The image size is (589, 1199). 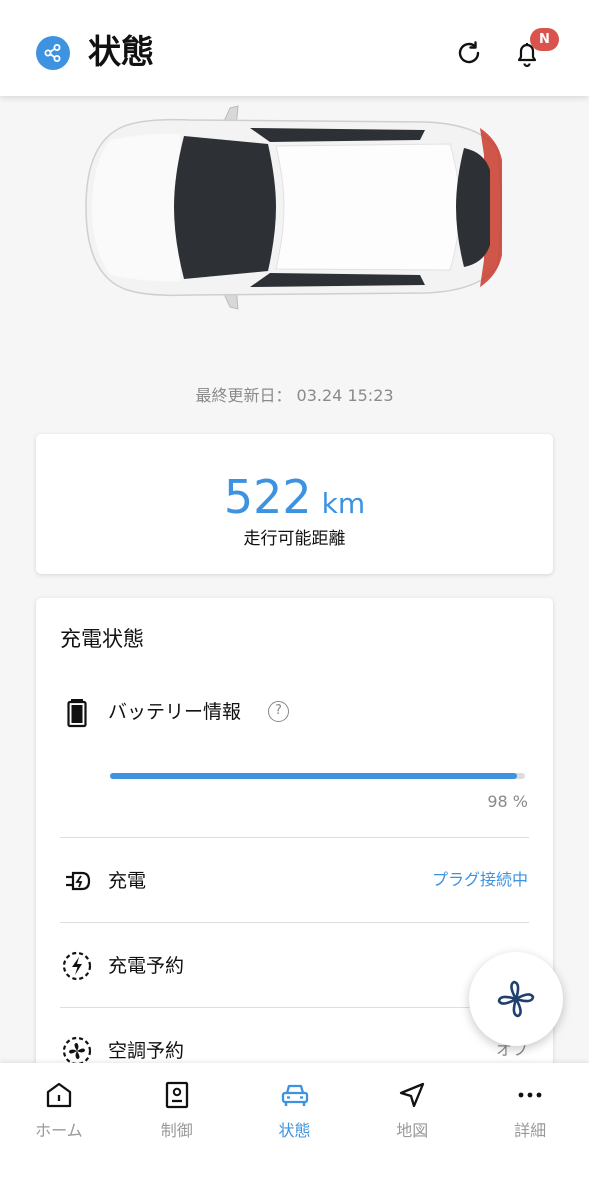 I want to click on nav-label-status: 状態, so click(x=294, y=1130).